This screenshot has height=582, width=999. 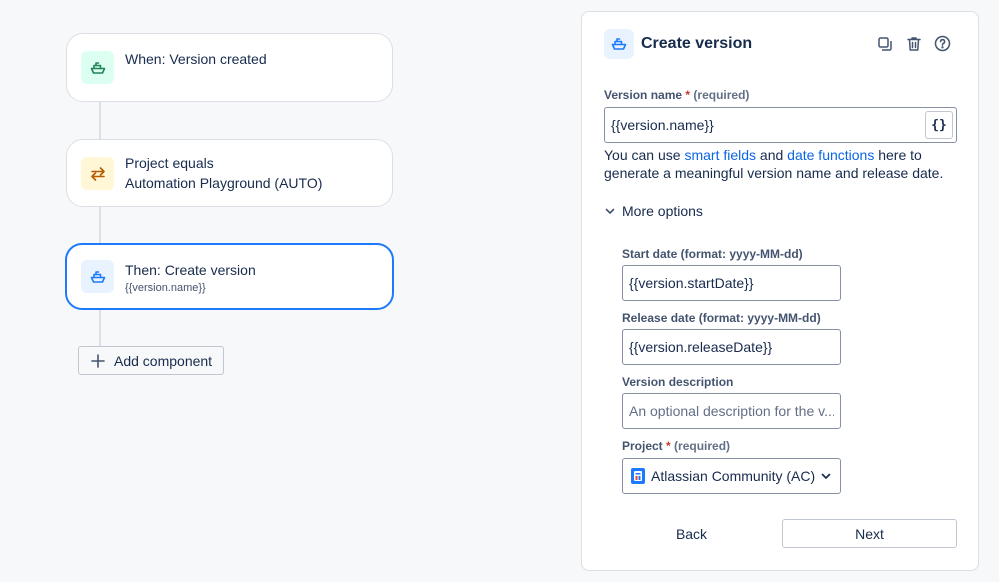 I want to click on node-subtitle: Automation Playground (AUTO), so click(x=224, y=183).